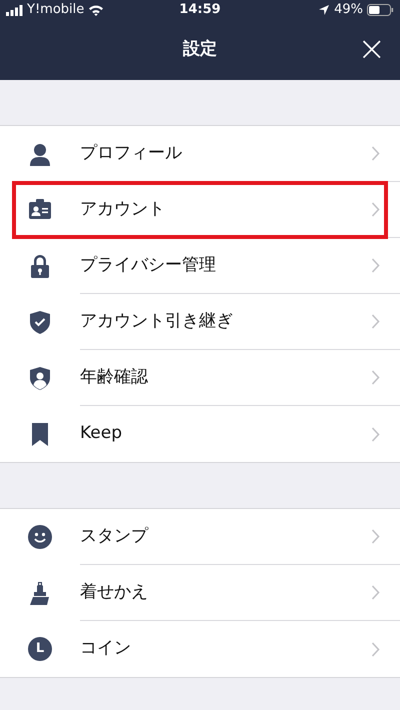 The height and width of the screenshot is (710, 400). I want to click on smiley-icon, so click(40, 537).